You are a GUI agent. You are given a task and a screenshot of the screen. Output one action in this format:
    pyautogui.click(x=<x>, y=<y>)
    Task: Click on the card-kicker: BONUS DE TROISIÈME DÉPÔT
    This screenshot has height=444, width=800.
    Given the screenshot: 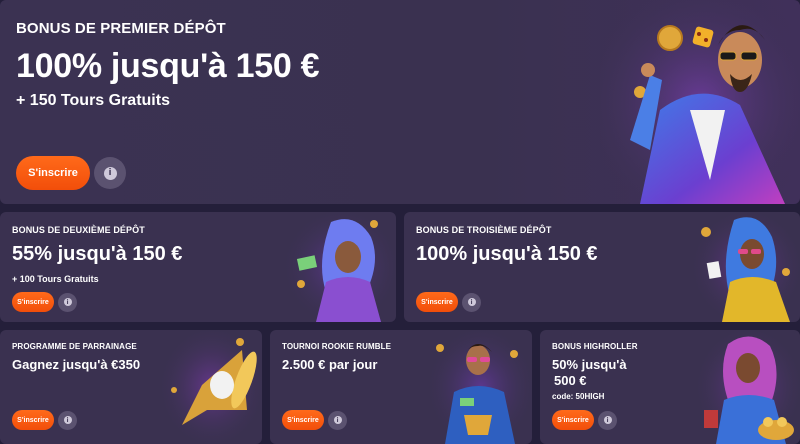 What is the action you would take?
    pyautogui.click(x=484, y=230)
    